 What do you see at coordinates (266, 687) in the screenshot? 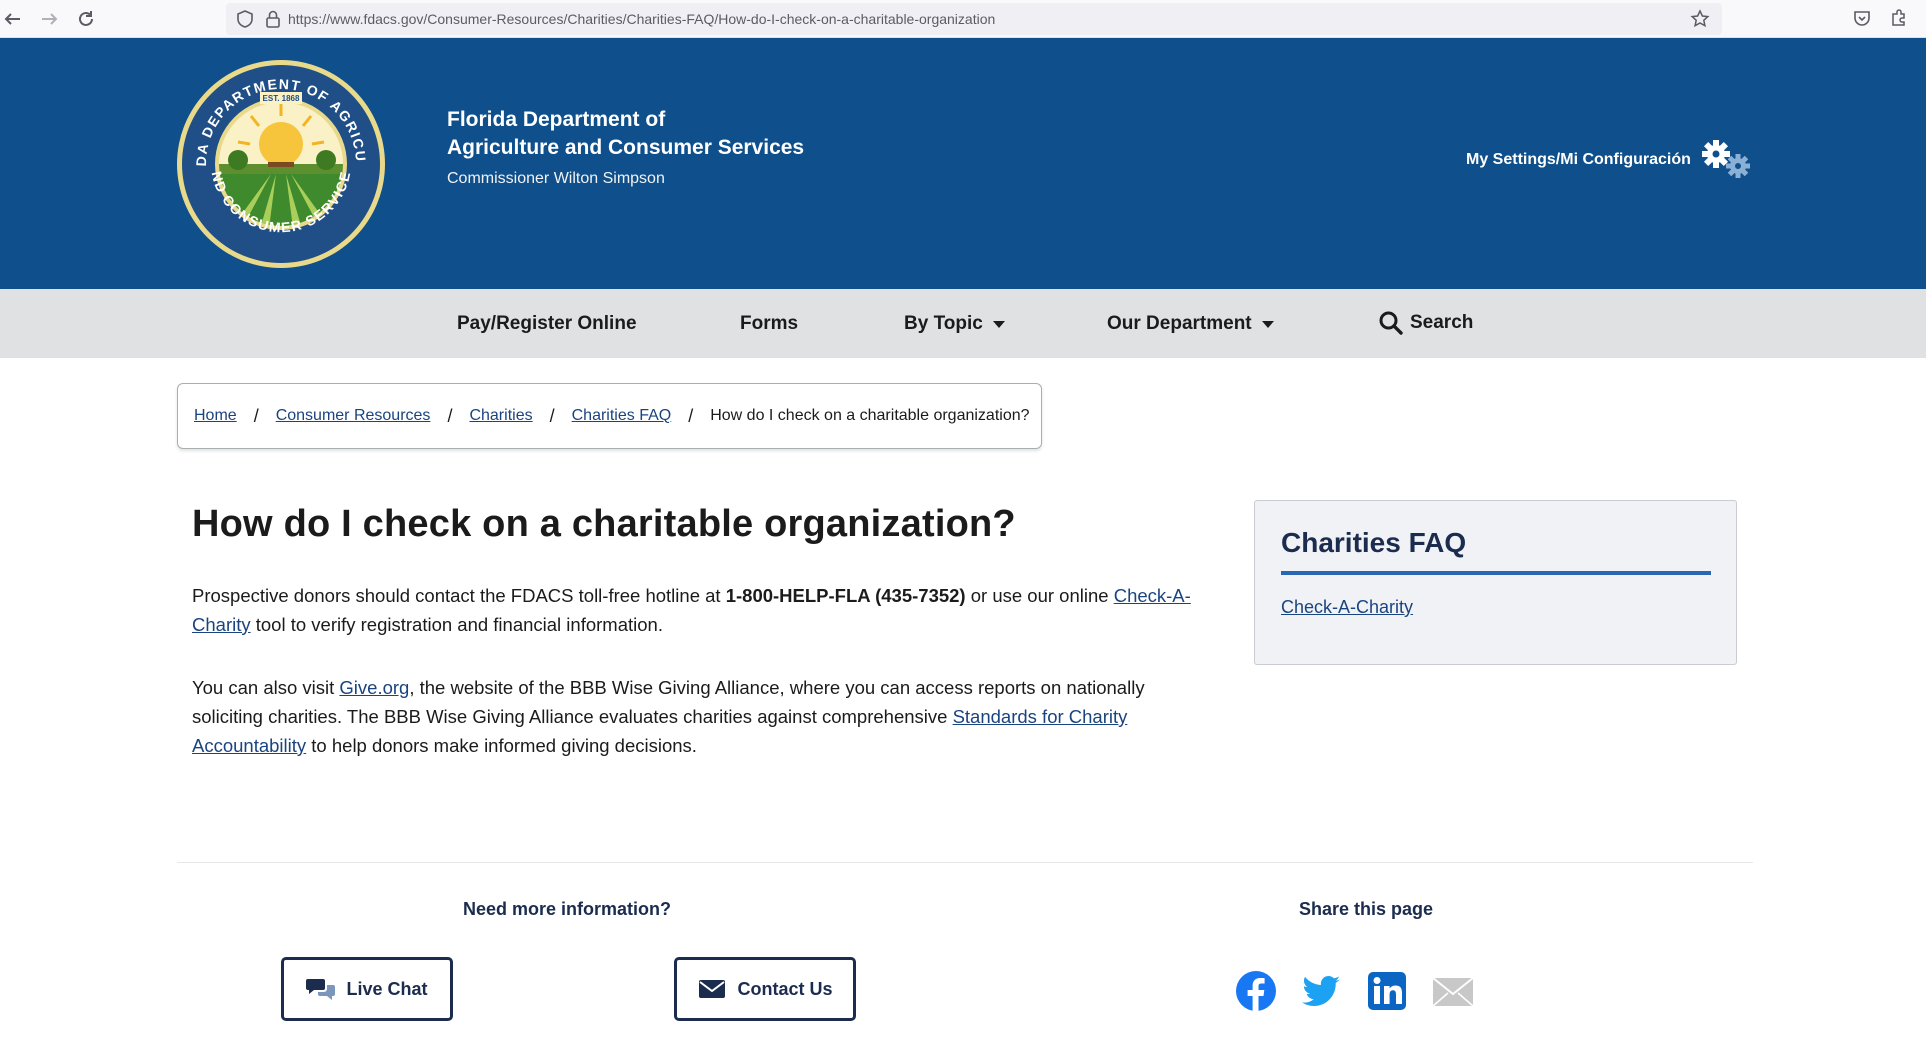
I see `text: You can also visit` at bounding box center [266, 687].